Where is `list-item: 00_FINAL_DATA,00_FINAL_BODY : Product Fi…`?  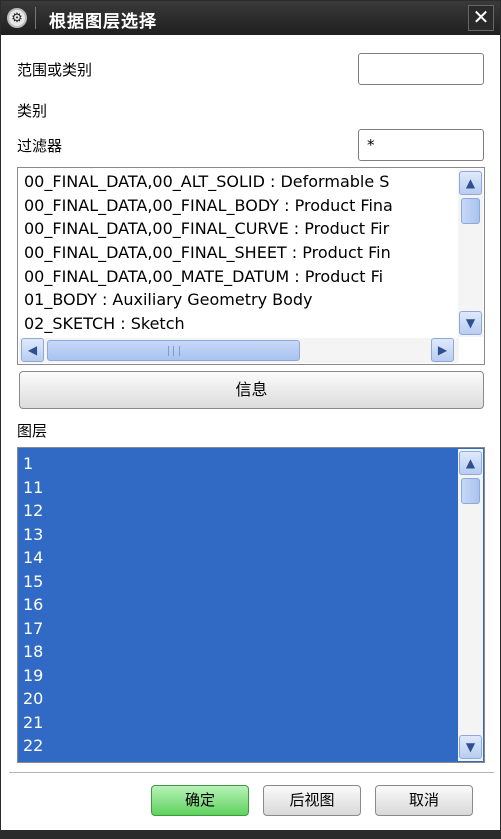 list-item: 00_FINAL_DATA,00_FINAL_BODY : Product Fi… is located at coordinates (238, 206).